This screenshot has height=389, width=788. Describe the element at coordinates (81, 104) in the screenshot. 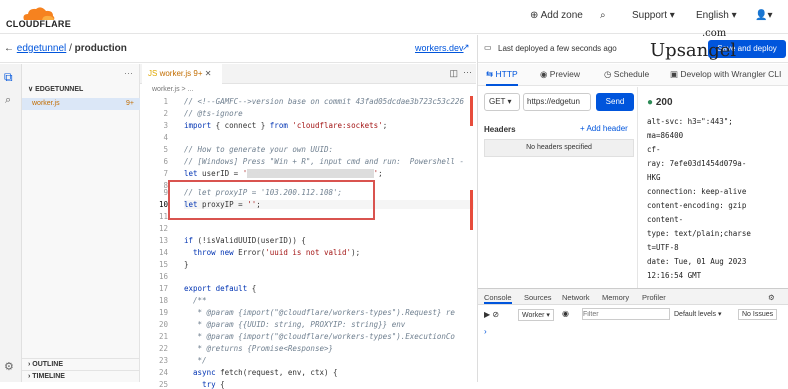

I see `file-item-worker: worker.js 9+` at that location.